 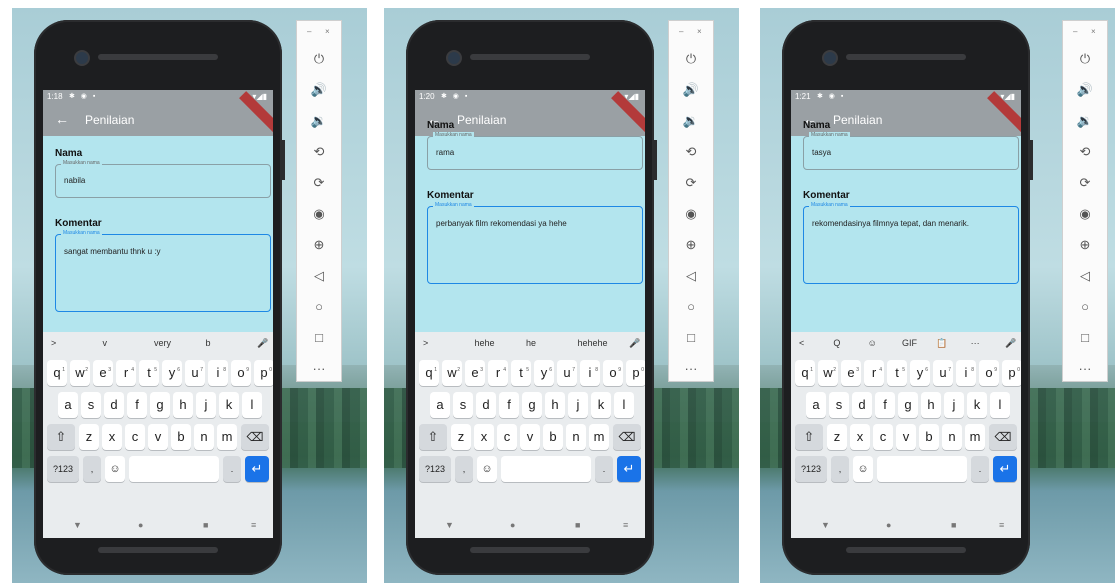 What do you see at coordinates (828, 373) in the screenshot?
I see `key-w: w2` at bounding box center [828, 373].